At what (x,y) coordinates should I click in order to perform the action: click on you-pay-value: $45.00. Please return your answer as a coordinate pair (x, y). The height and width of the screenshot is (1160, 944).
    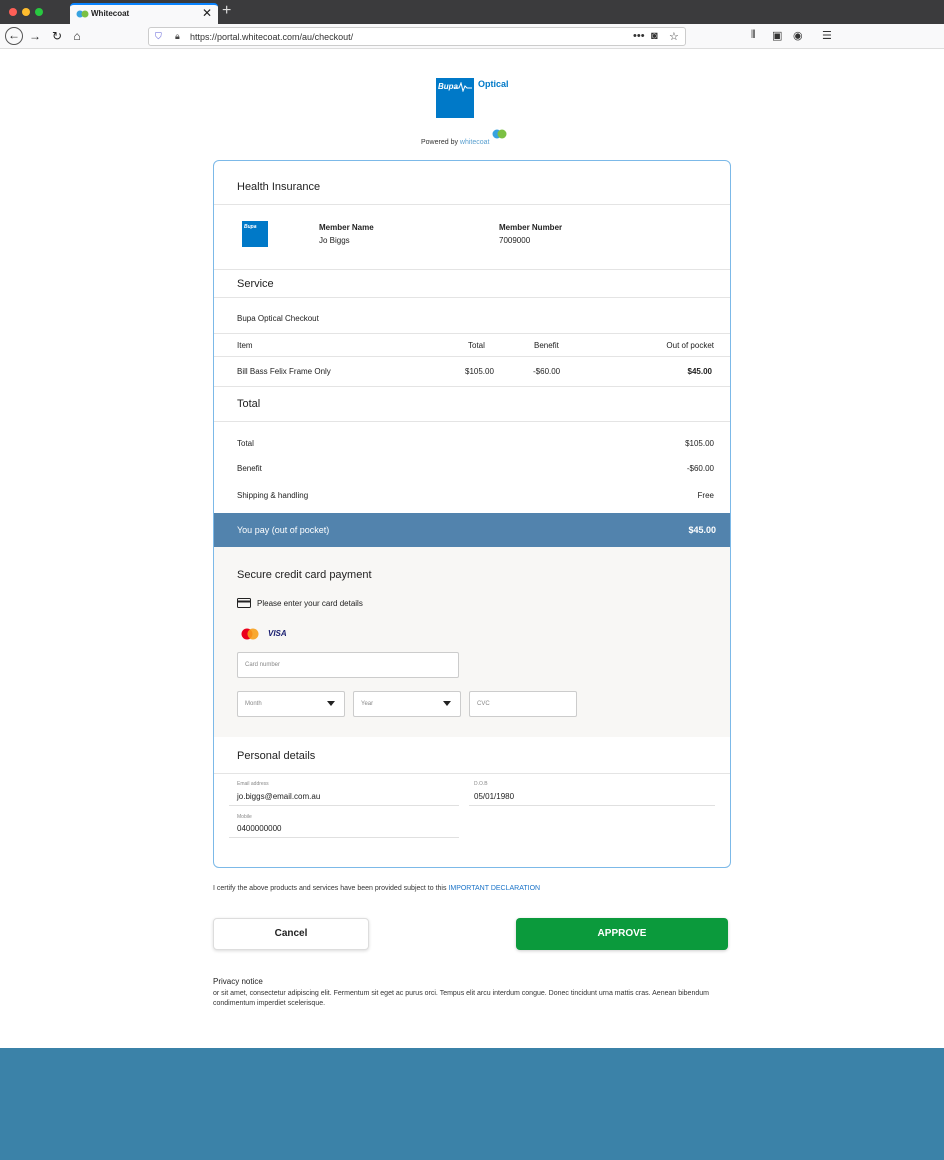
    Looking at the image, I should click on (702, 530).